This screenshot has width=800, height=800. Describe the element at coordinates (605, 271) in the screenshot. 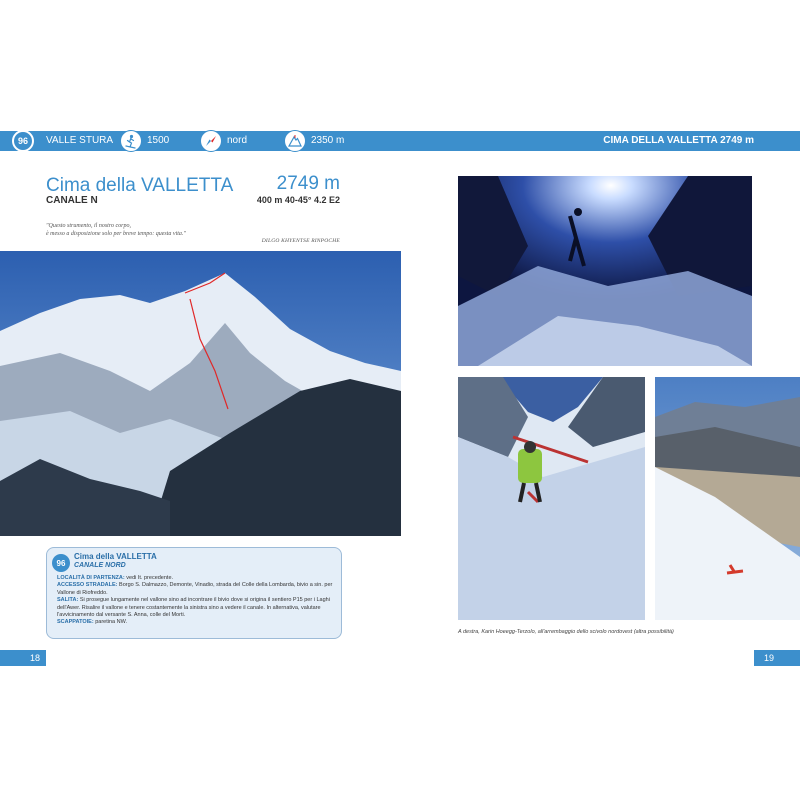

I see `climber-photo-top` at that location.